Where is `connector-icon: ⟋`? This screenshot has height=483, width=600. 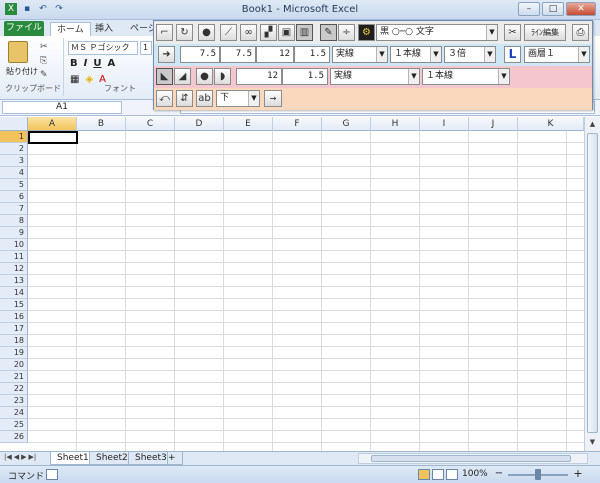 connector-icon: ⟋ is located at coordinates (228, 32).